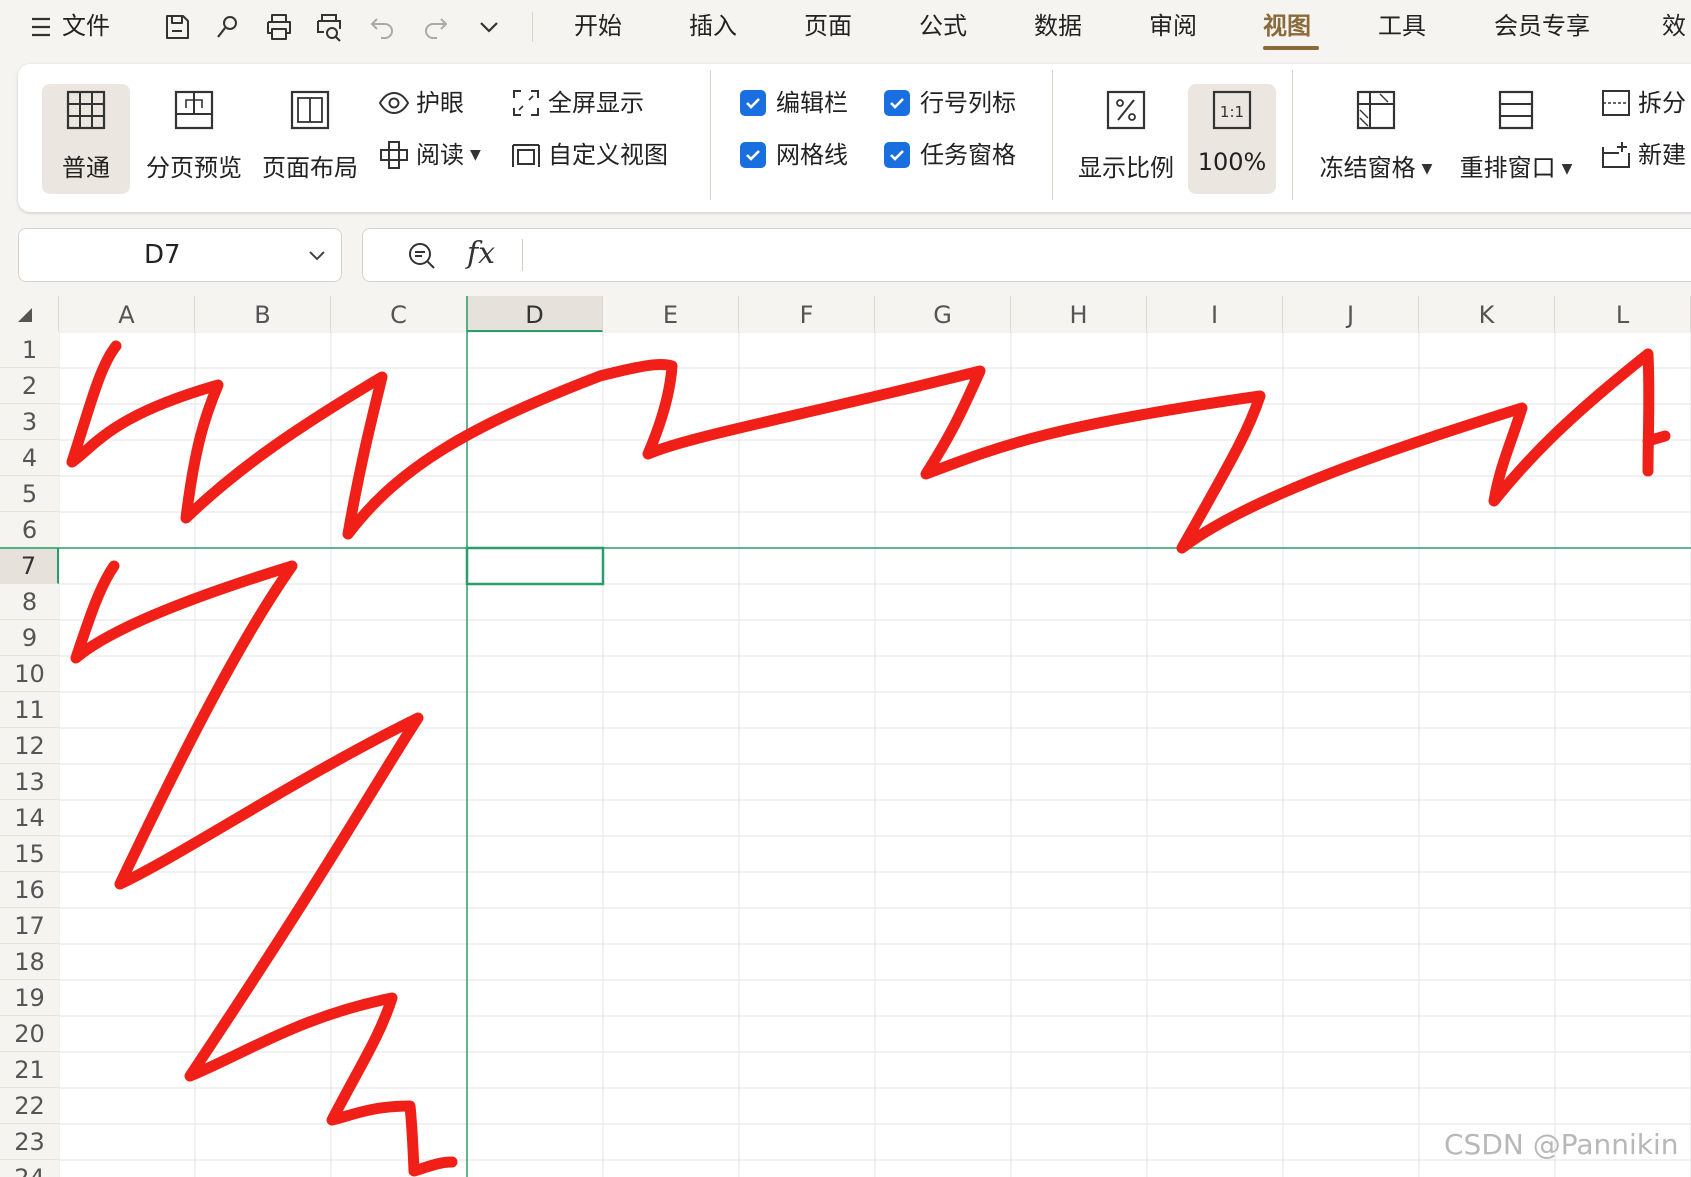 Image resolution: width=1691 pixels, height=1177 pixels. Describe the element at coordinates (812, 155) in the screenshot. I see `gridlines-label: 网格线` at that location.